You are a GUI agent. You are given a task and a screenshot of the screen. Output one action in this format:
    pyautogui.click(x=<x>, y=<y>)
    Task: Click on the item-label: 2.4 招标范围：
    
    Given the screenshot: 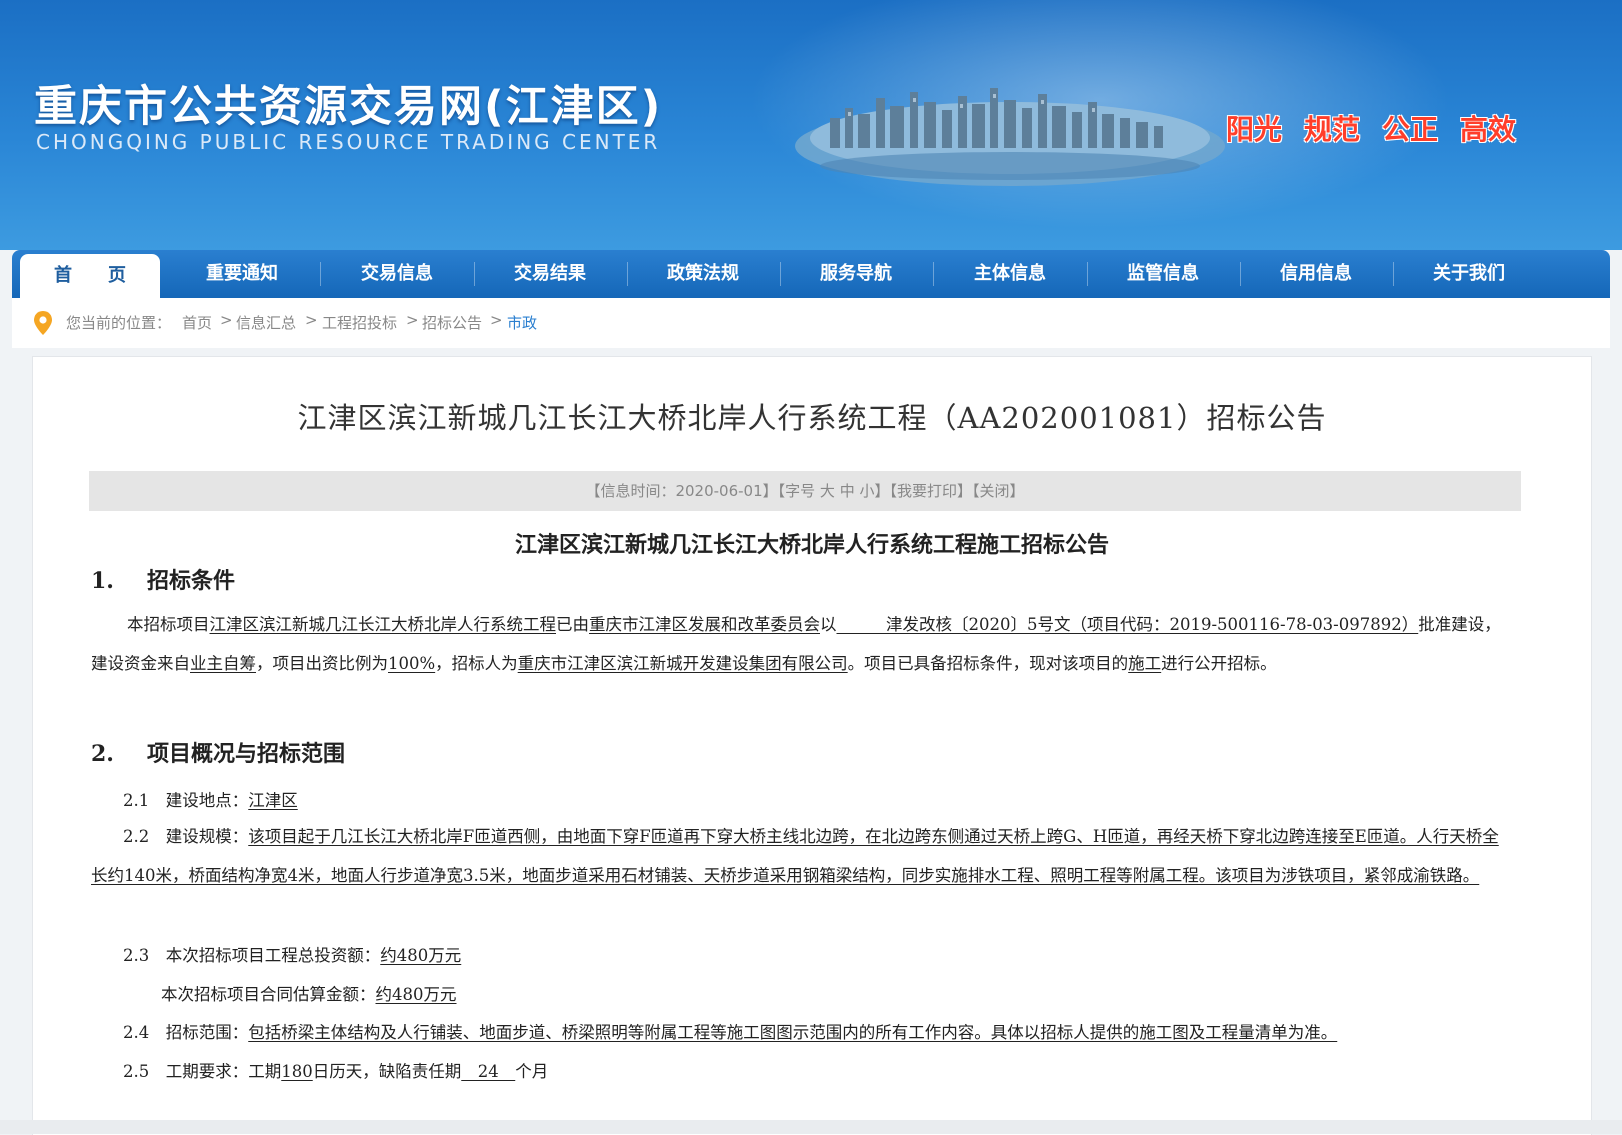 What is the action you would take?
    pyautogui.click(x=186, y=1032)
    